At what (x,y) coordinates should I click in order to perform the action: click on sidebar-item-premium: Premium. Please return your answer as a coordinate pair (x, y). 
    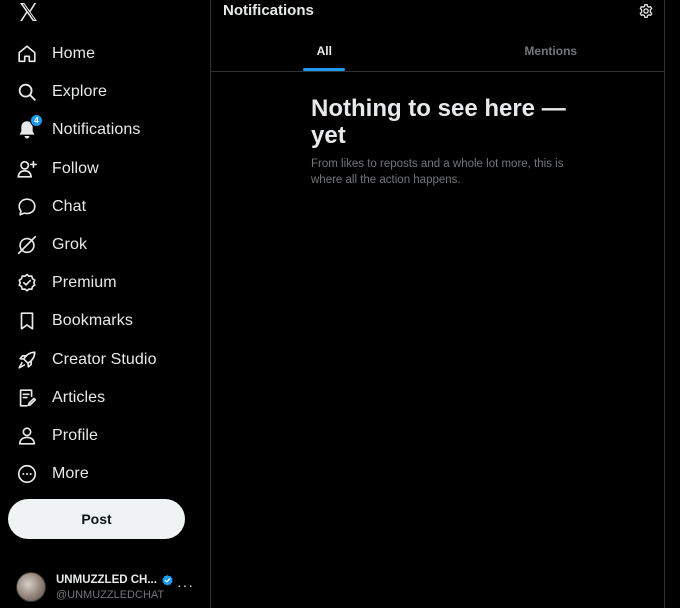
    Looking at the image, I should click on (105, 283).